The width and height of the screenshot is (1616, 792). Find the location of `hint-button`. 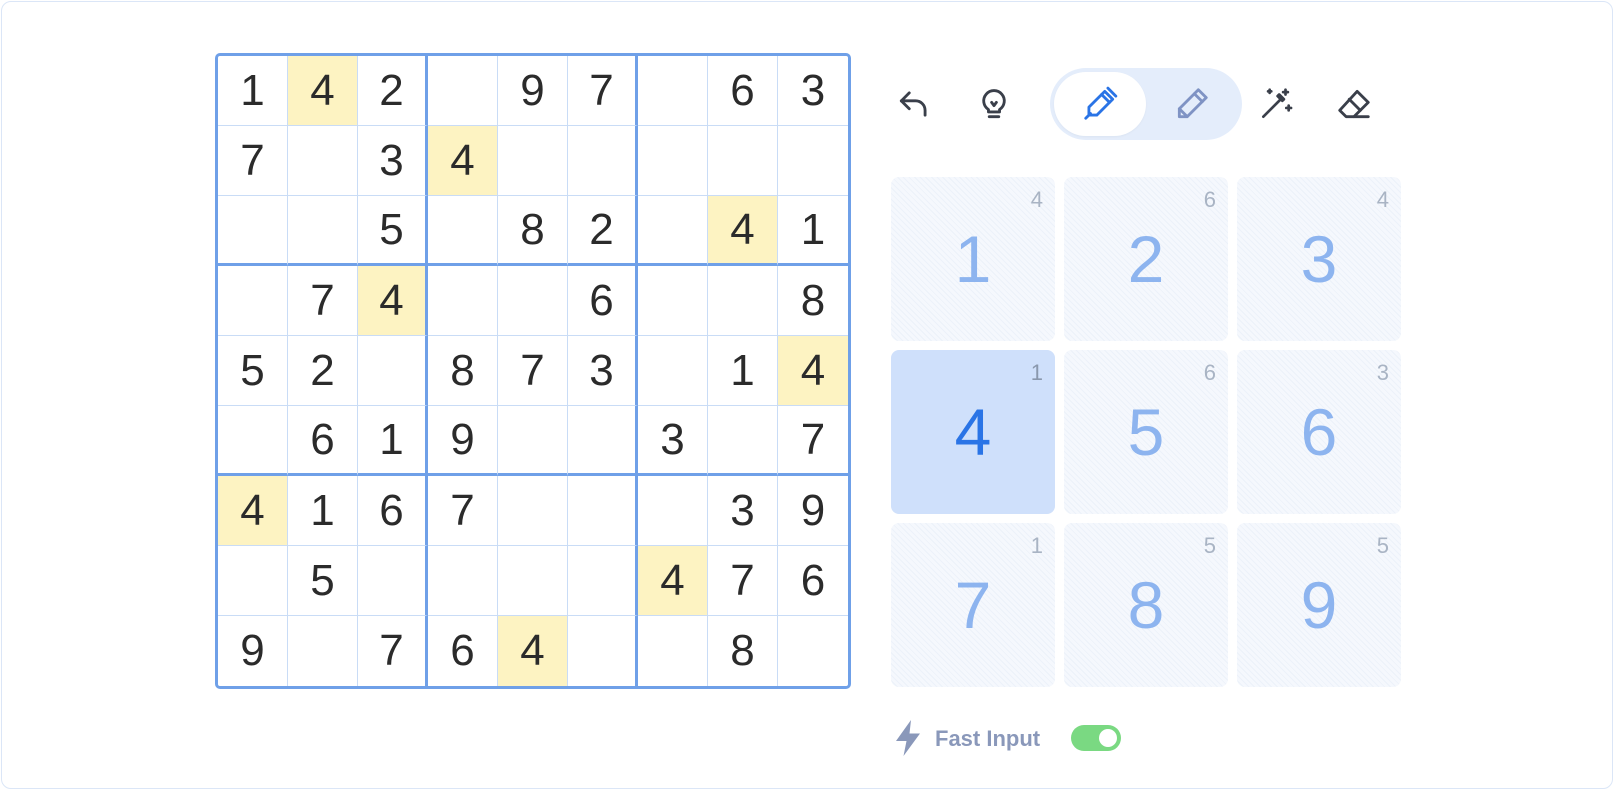

hint-button is located at coordinates (994, 104).